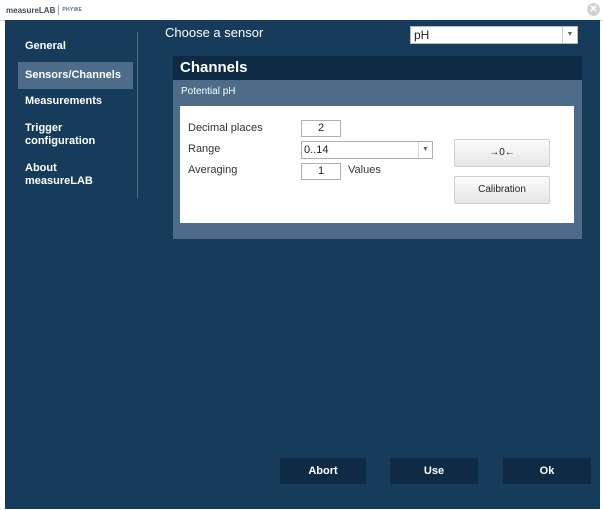 The height and width of the screenshot is (510, 603). What do you see at coordinates (75, 75) in the screenshot?
I see `sidebar-item-sensors-channels: Sensors/Channels` at bounding box center [75, 75].